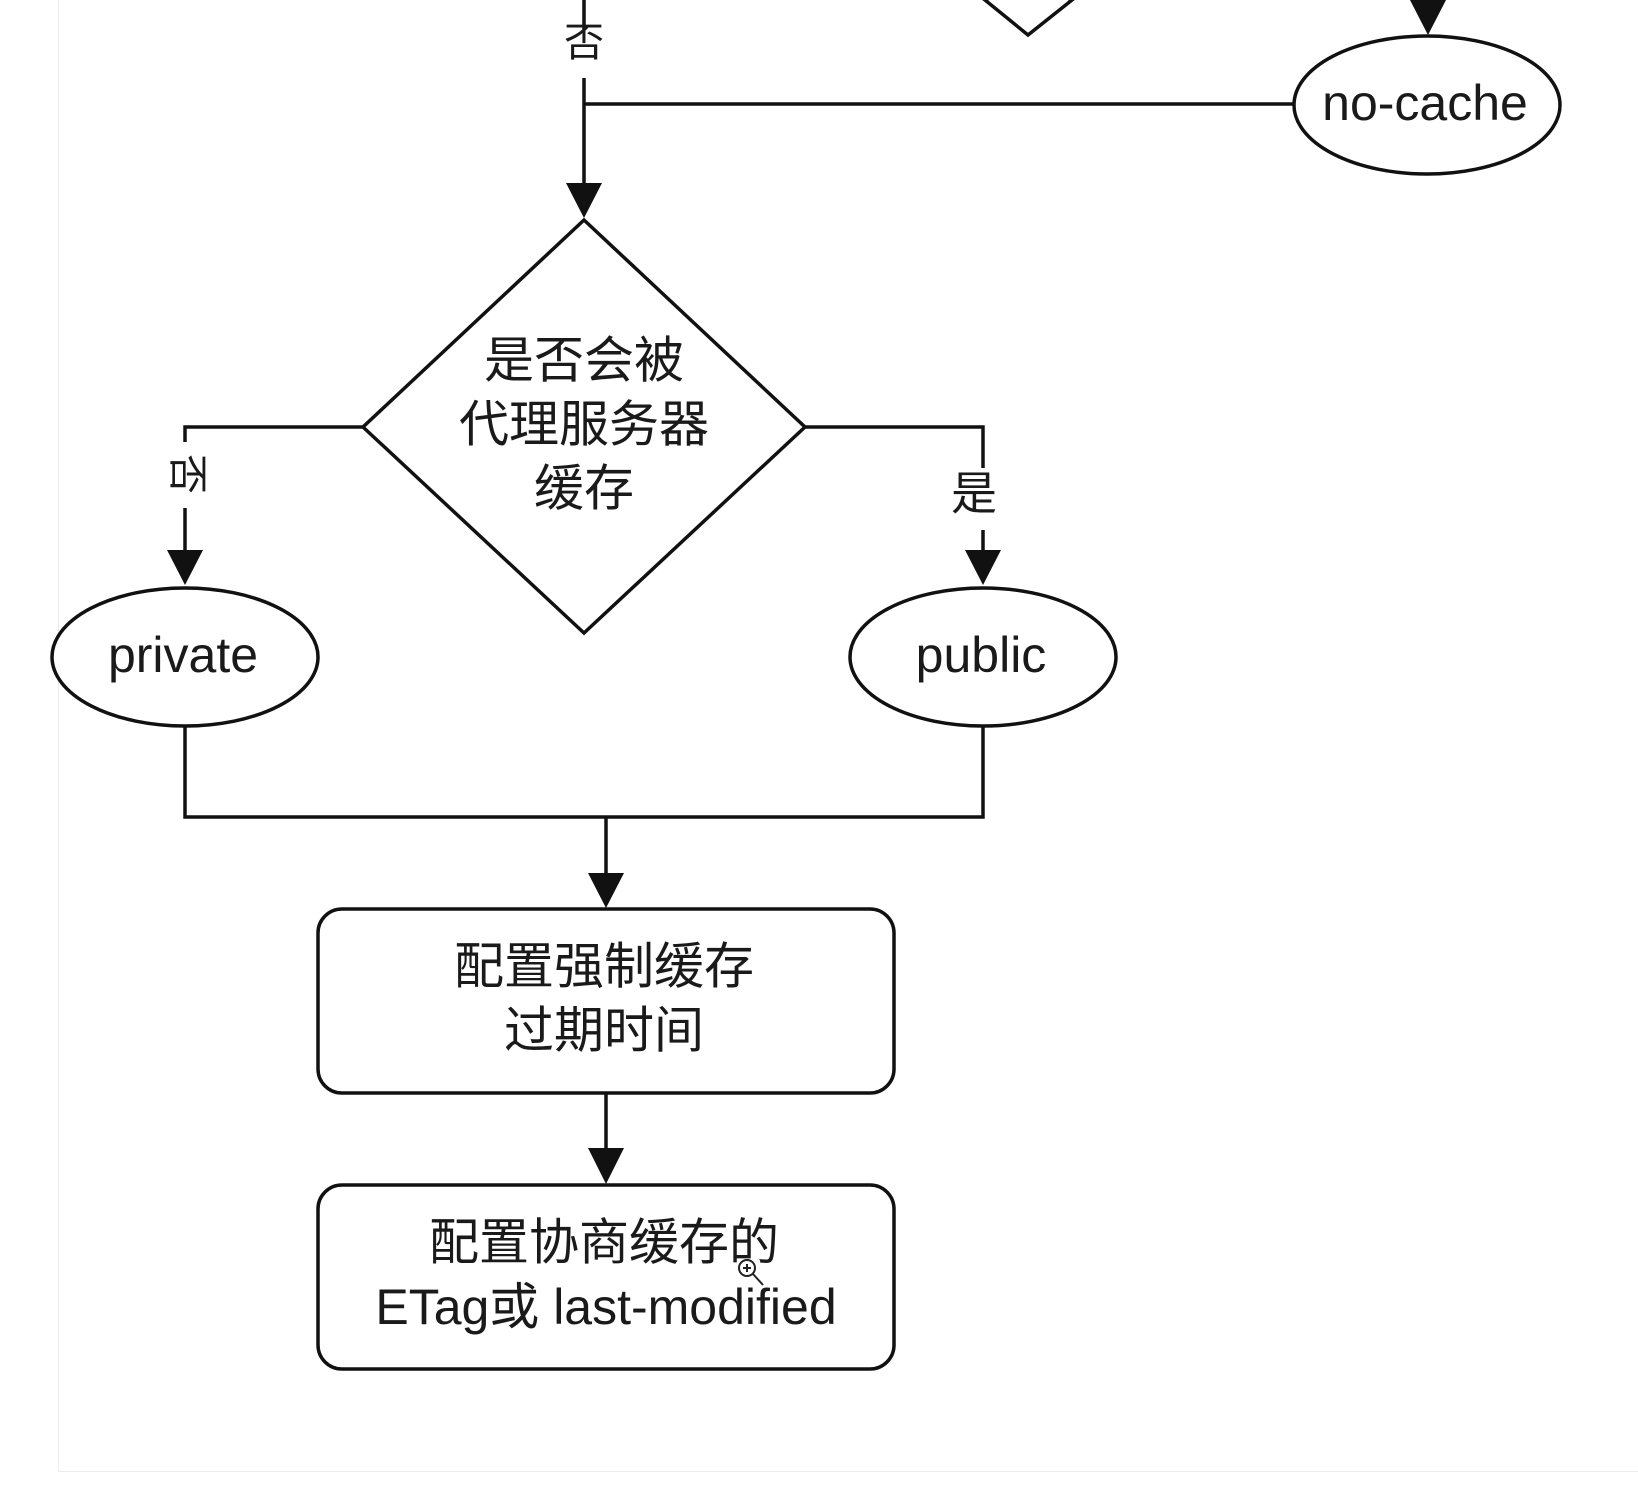 The image size is (1638, 1496). Describe the element at coordinates (604, 967) in the screenshot. I see `strong-cache-line1: 配置强制缓存` at that location.